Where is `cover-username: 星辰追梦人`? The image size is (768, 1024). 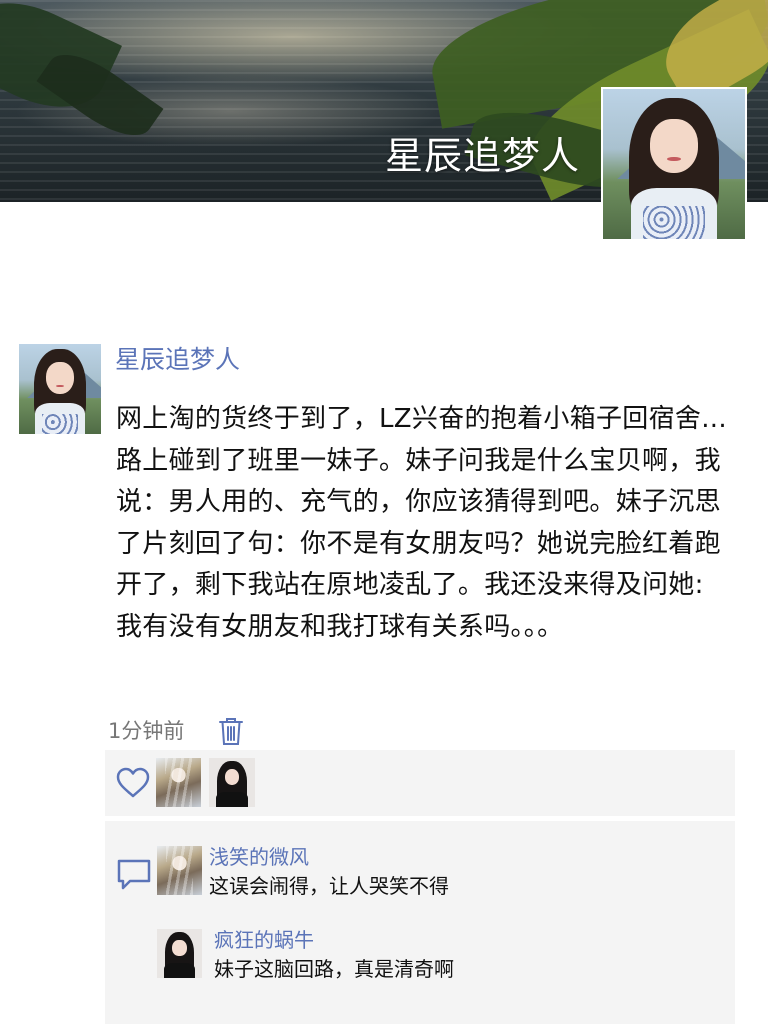 cover-username: 星辰追梦人 is located at coordinates (483, 156).